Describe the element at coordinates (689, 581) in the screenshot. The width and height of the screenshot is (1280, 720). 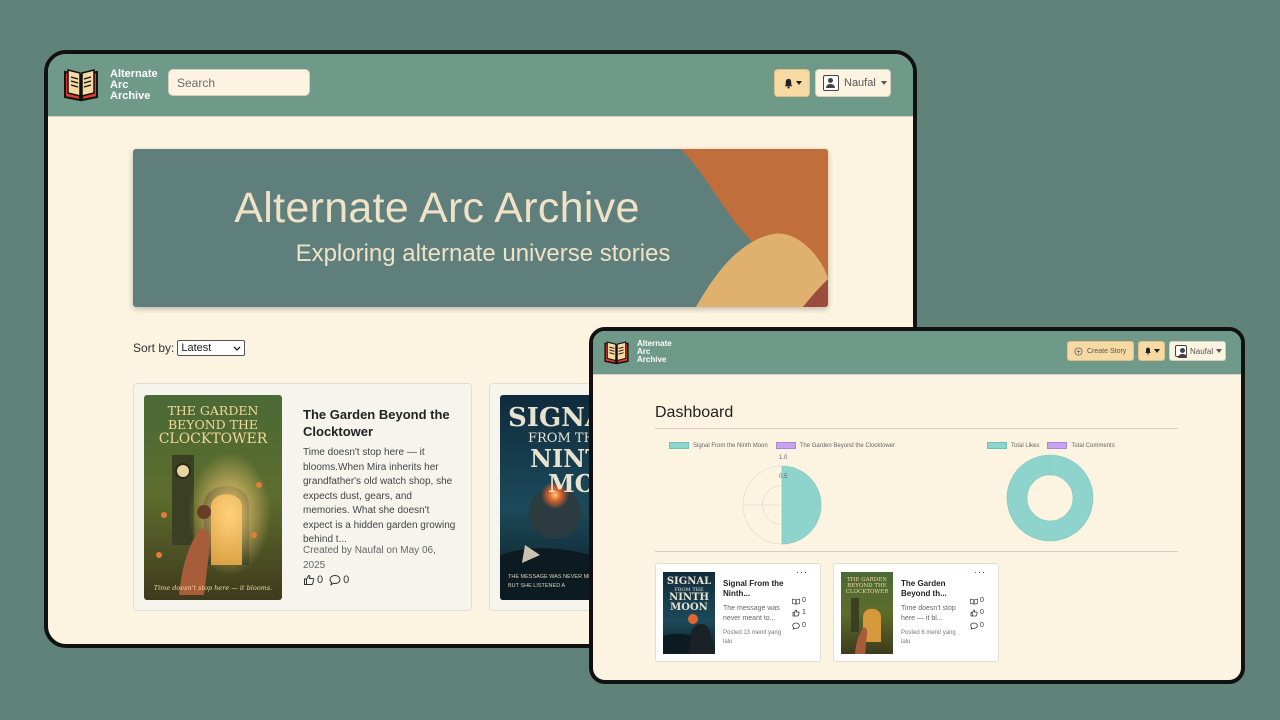
I see `cover-line: SIGNAL` at that location.